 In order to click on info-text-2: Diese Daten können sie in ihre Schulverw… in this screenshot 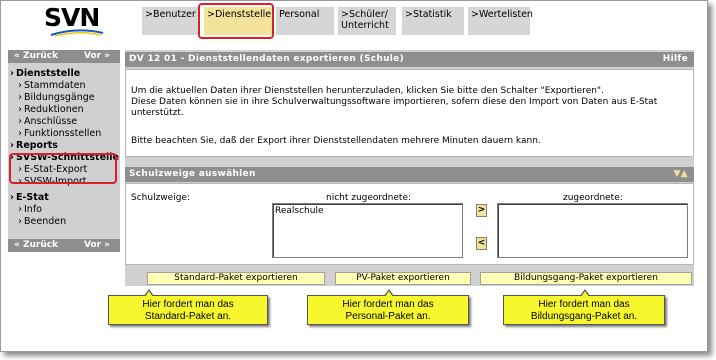, I will do `click(394, 107)`.